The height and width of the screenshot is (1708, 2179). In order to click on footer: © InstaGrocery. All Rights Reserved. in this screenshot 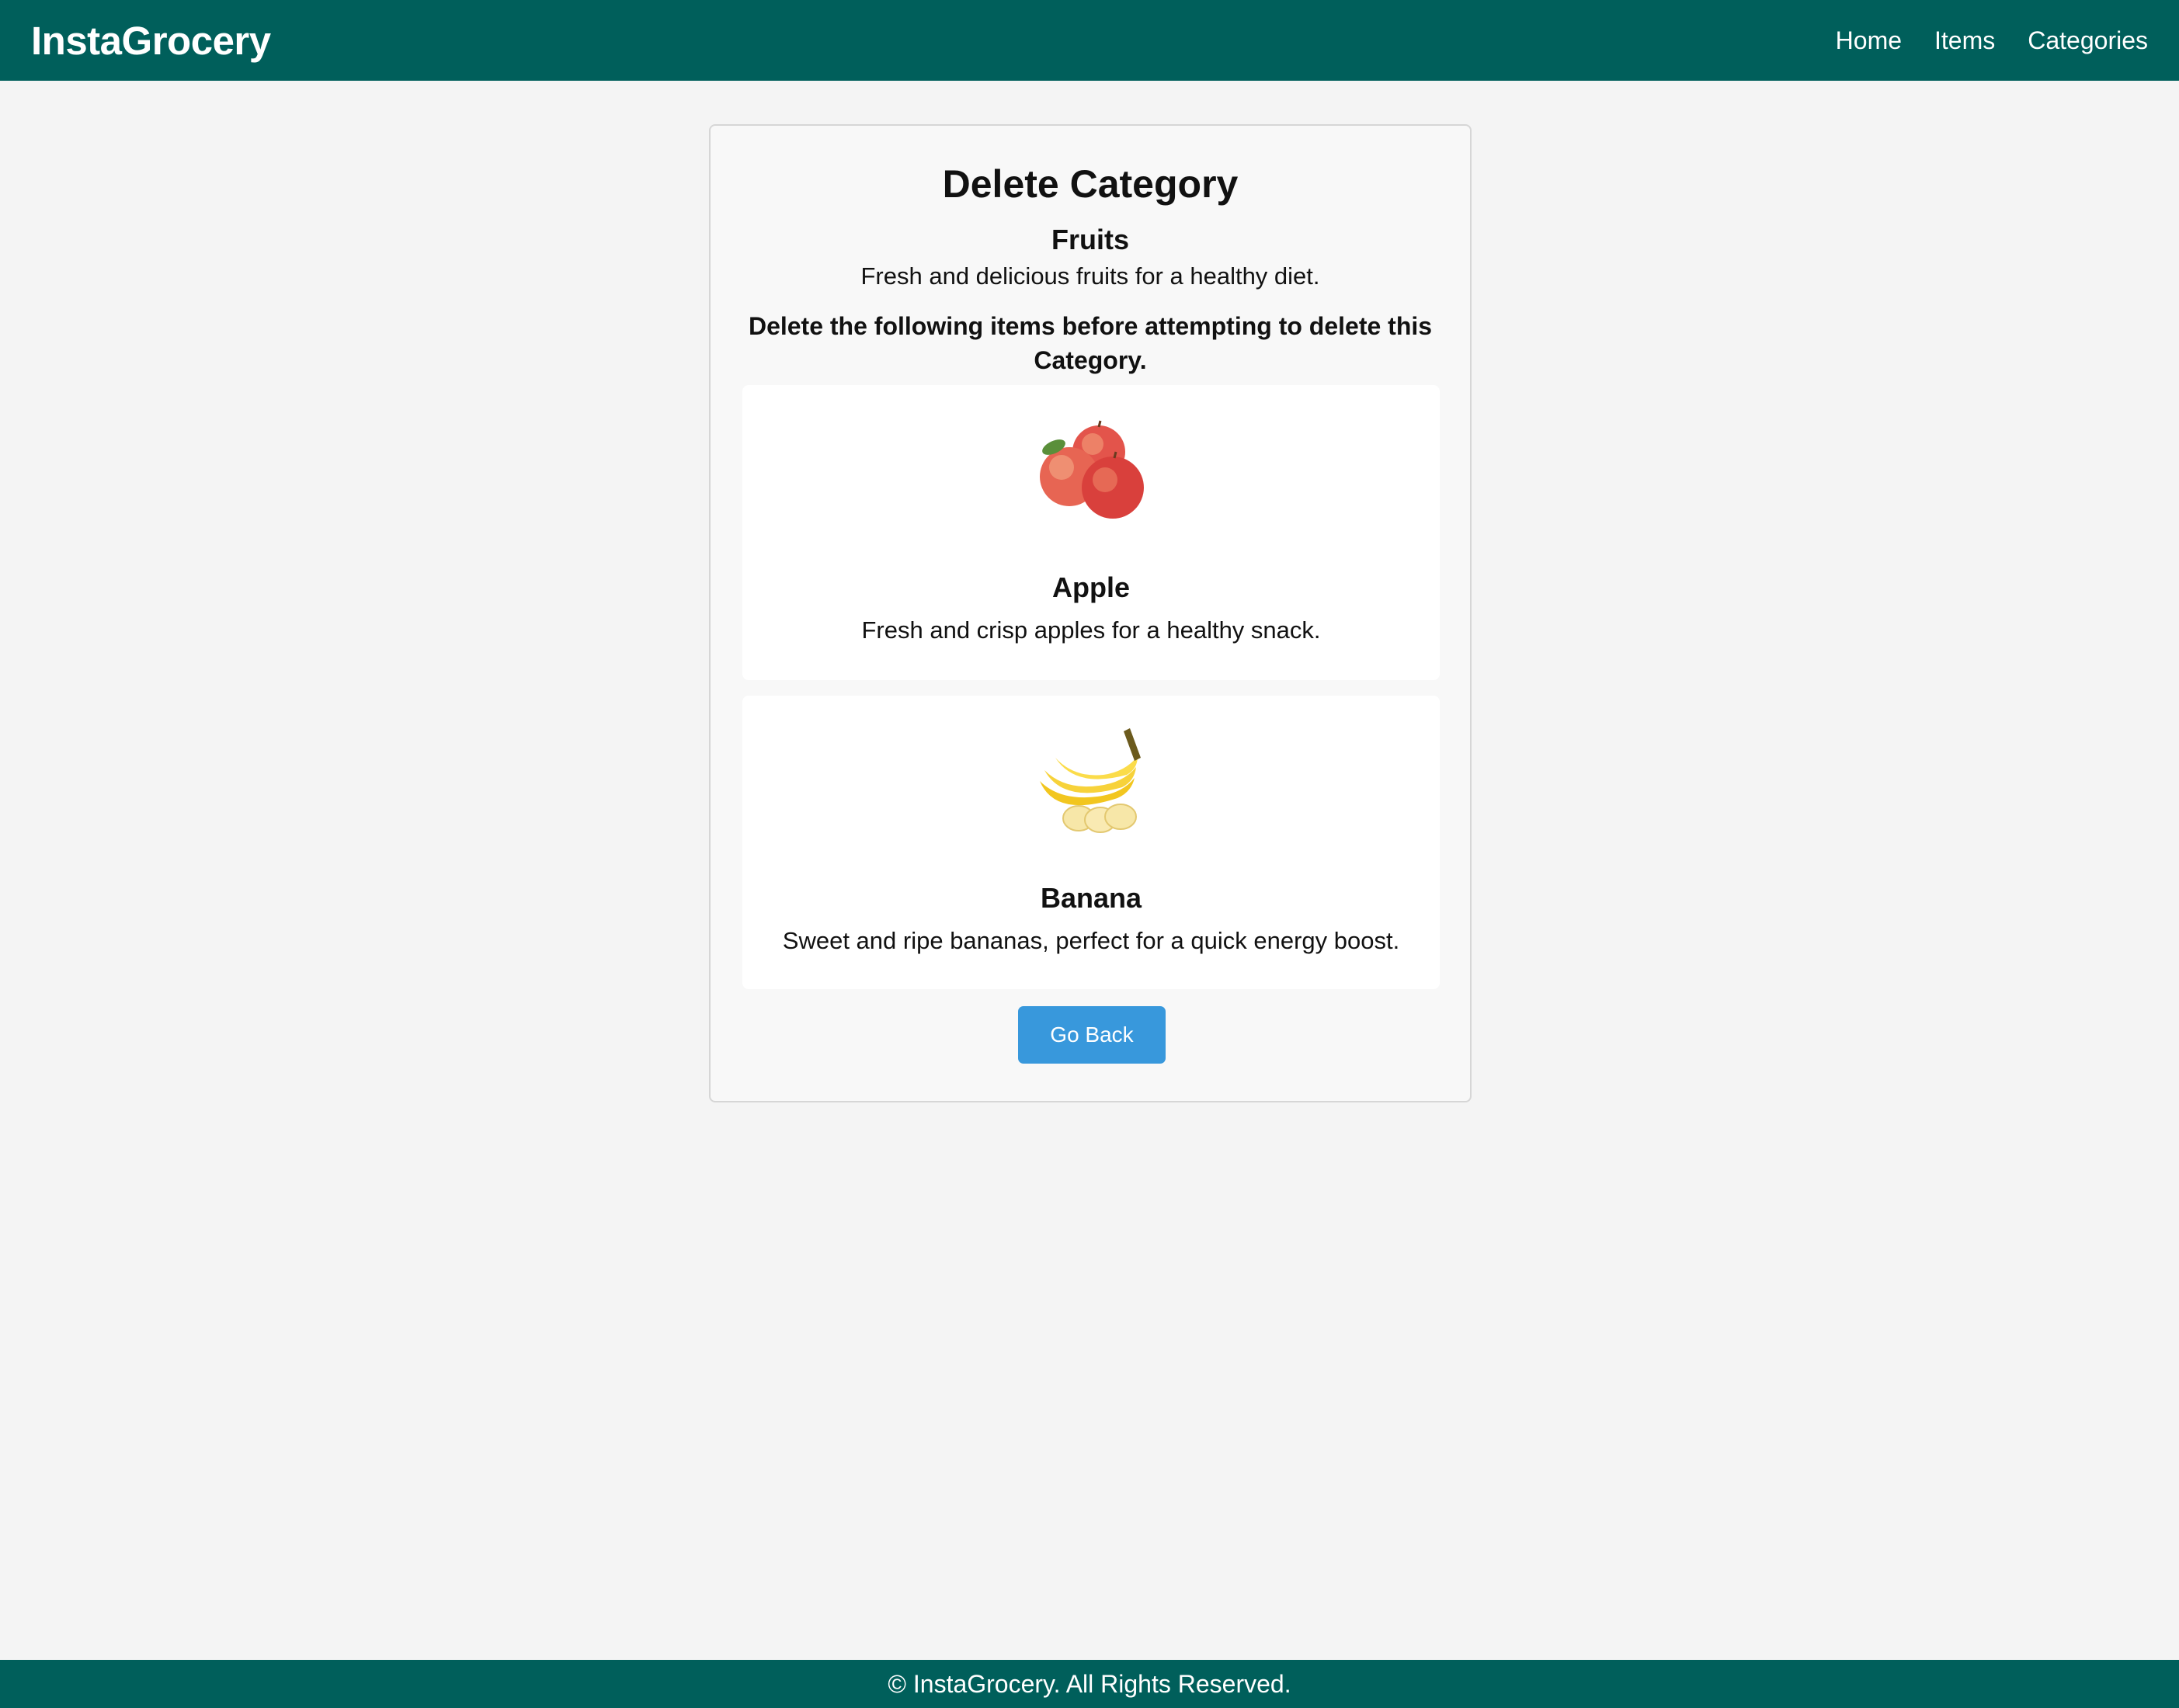, I will do `click(1089, 1684)`.